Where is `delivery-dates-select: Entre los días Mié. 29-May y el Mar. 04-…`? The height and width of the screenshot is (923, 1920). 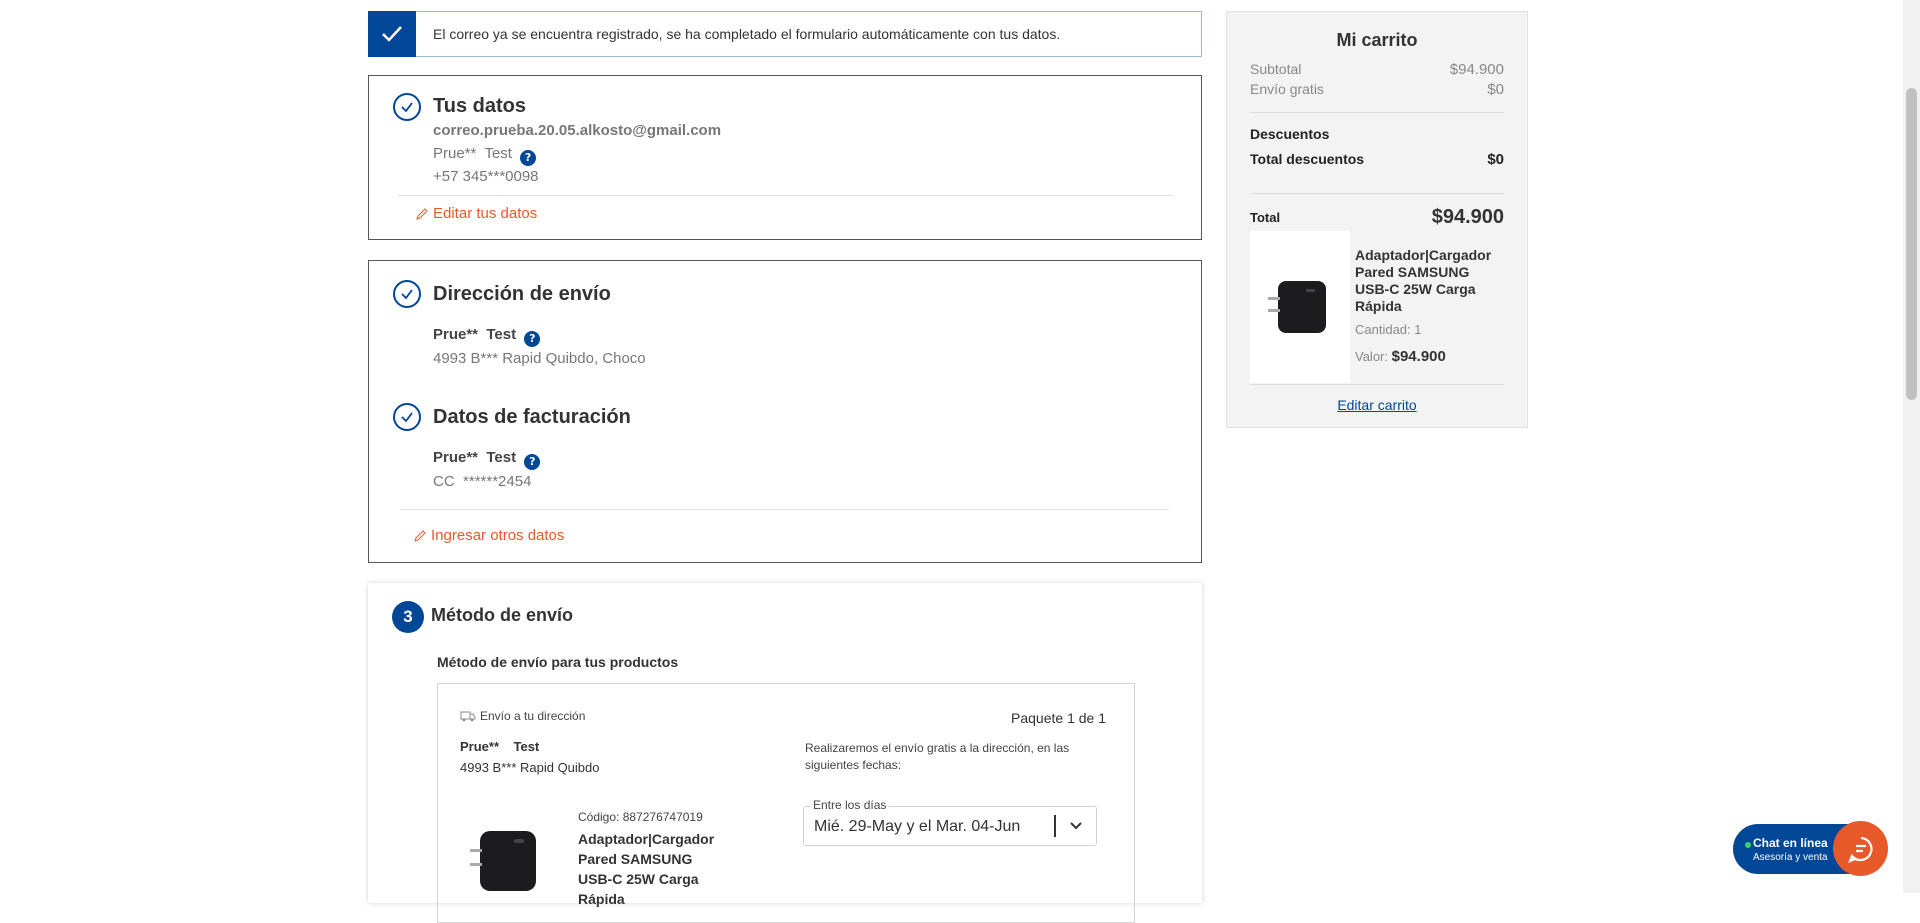
delivery-dates-select: Entre los días Mié. 29-May y el Mar. 04-… is located at coordinates (950, 822).